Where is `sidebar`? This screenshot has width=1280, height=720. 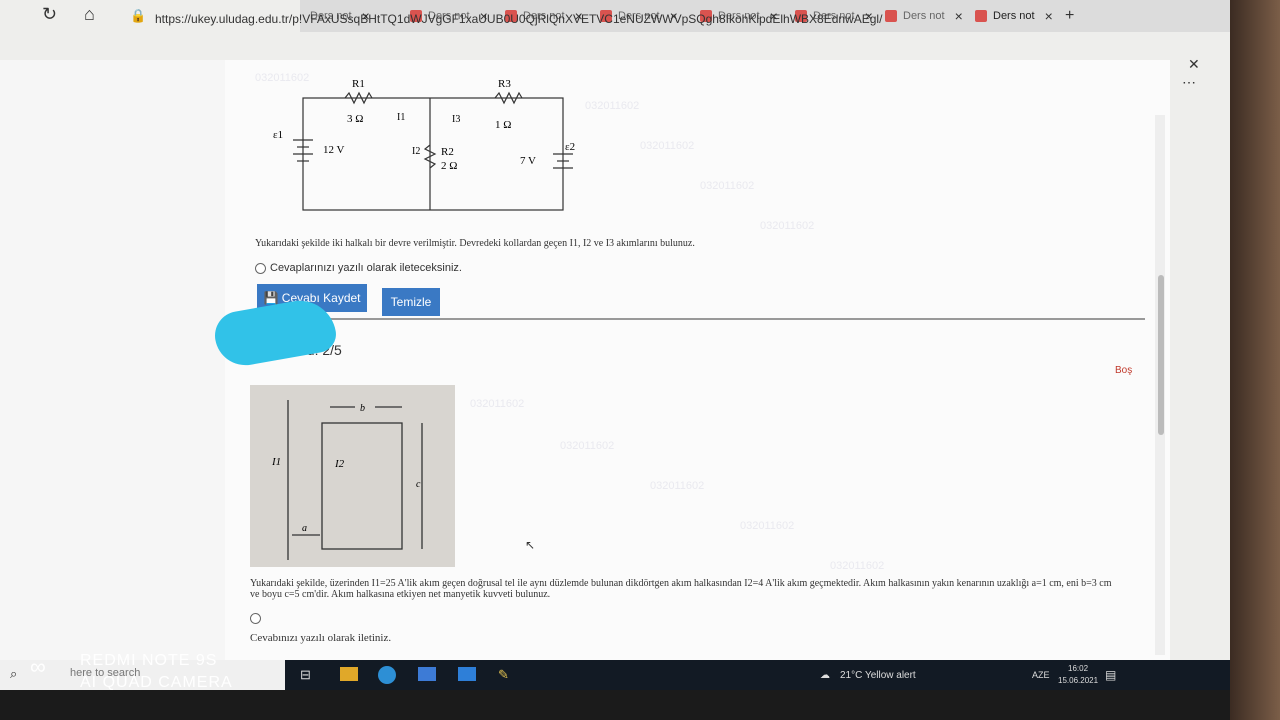 sidebar is located at coordinates (112, 360).